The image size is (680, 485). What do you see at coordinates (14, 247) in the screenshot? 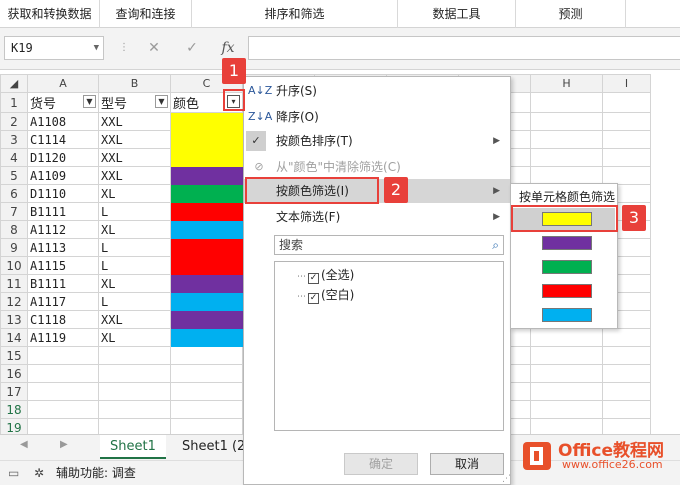
I see `row-header: 9` at bounding box center [14, 247].